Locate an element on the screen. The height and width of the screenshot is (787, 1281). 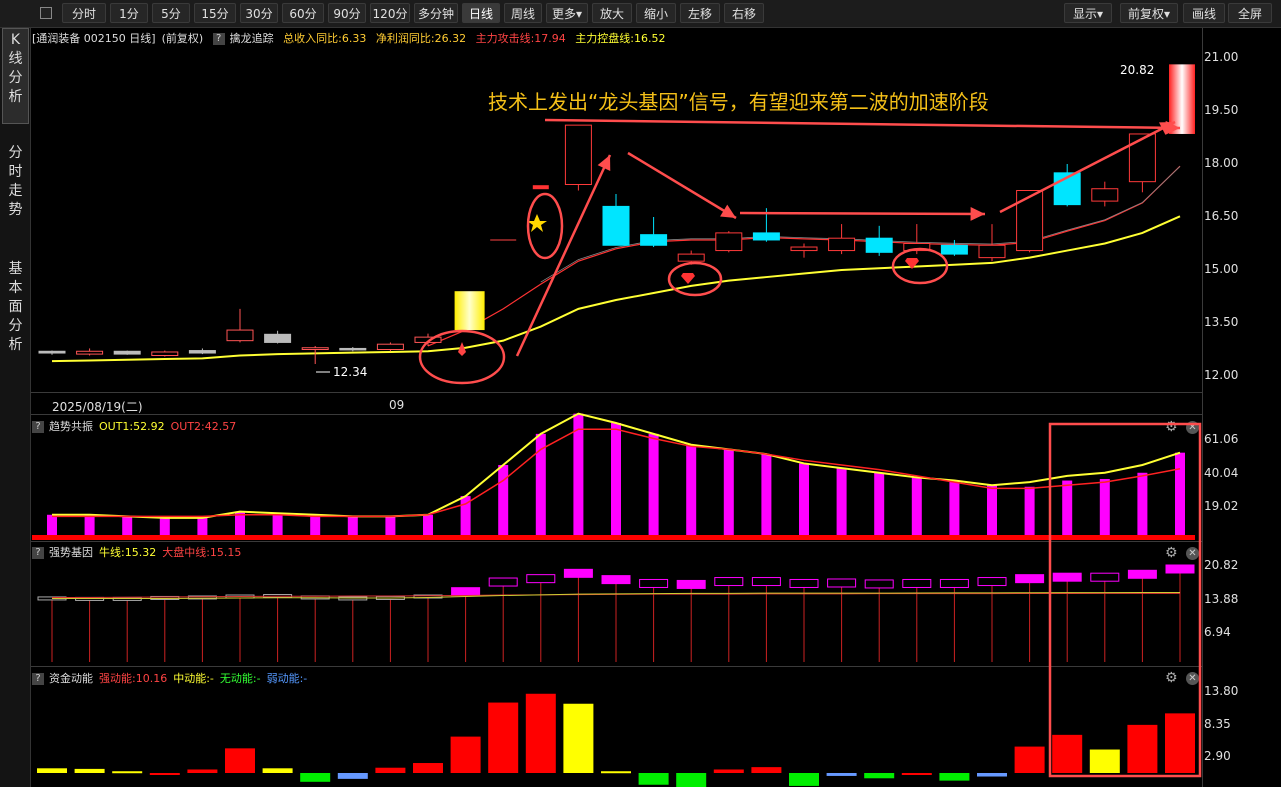
annotation-text: 技术上发出“龙头基因”信号，有望迎来第二波的加速阶段 is located at coordinates (738, 102).